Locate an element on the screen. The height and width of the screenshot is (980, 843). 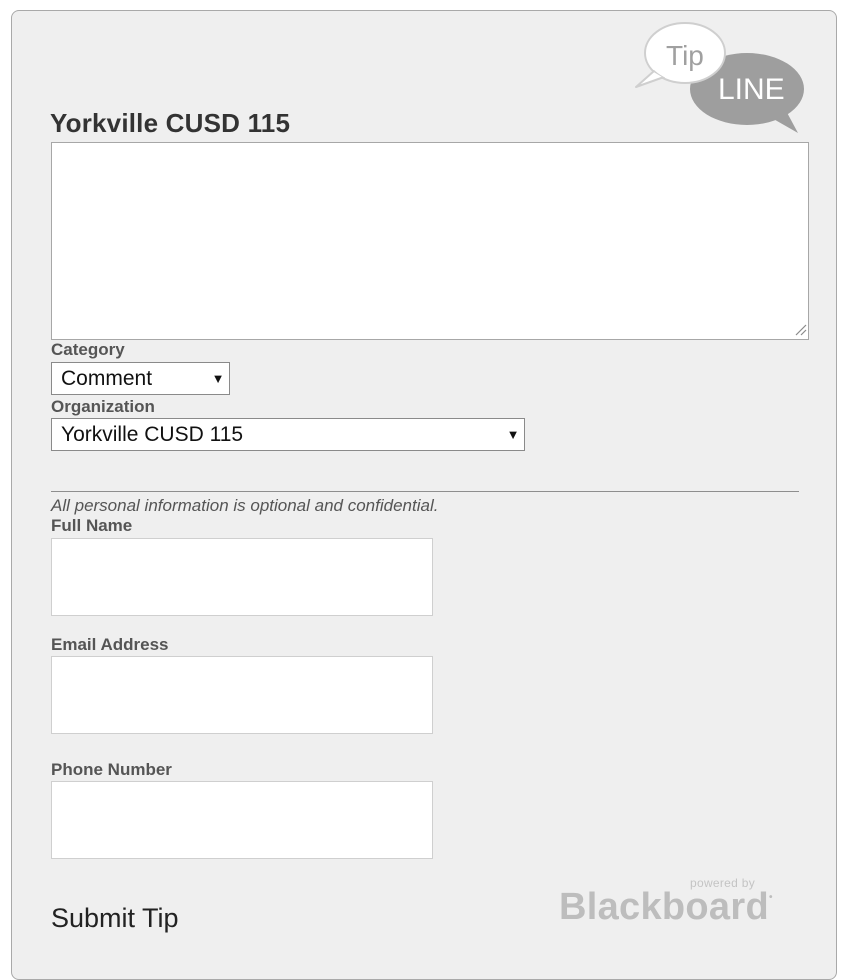
email-label: Email Address is located at coordinates (110, 644).